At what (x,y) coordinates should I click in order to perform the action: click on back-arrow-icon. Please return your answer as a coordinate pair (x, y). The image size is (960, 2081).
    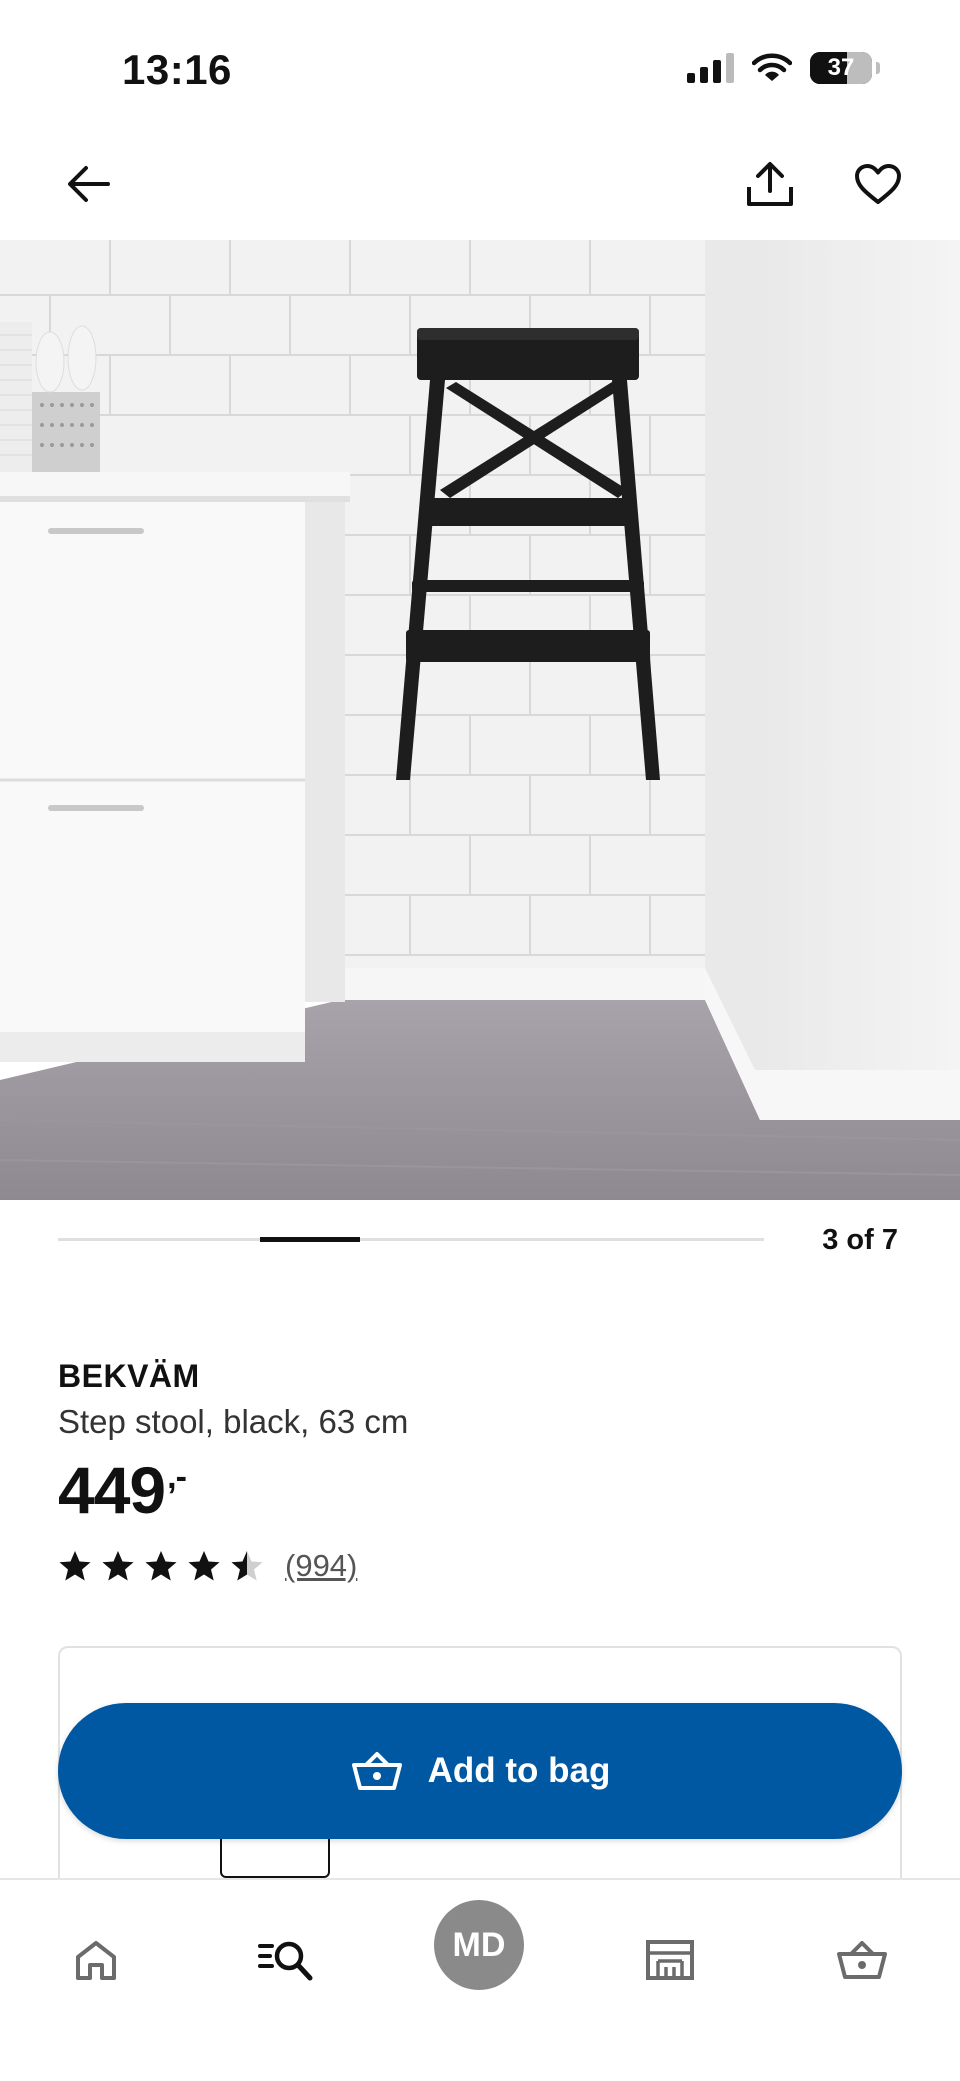
    Looking at the image, I should click on (89, 184).